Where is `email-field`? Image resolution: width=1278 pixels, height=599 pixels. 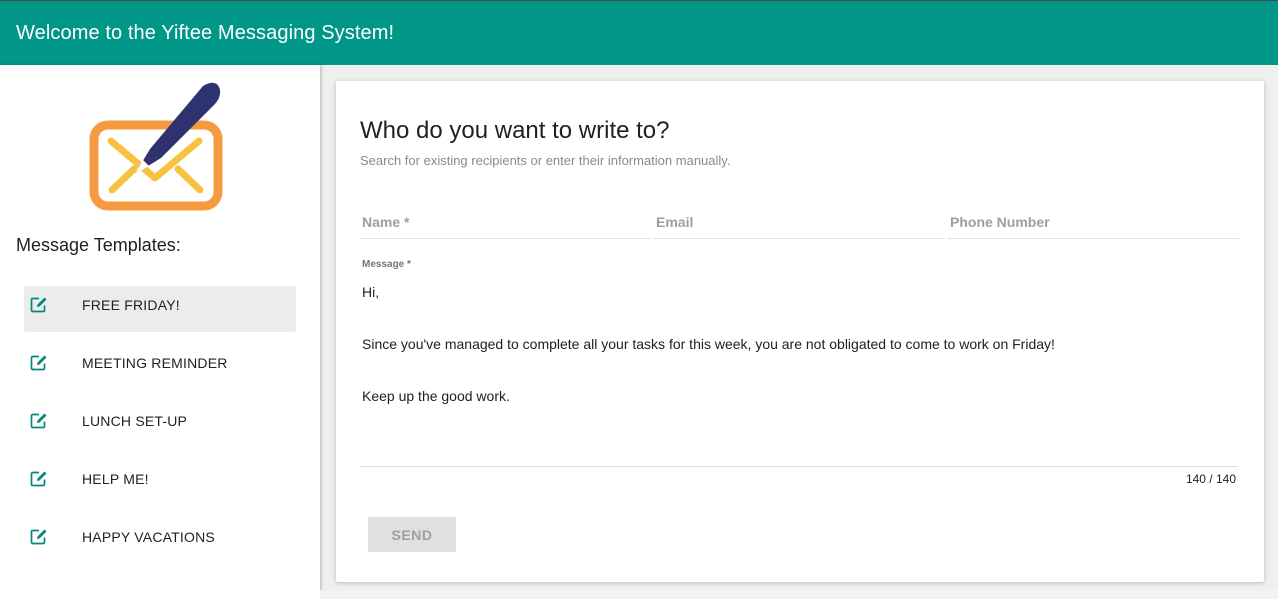 email-field is located at coordinates (799, 222).